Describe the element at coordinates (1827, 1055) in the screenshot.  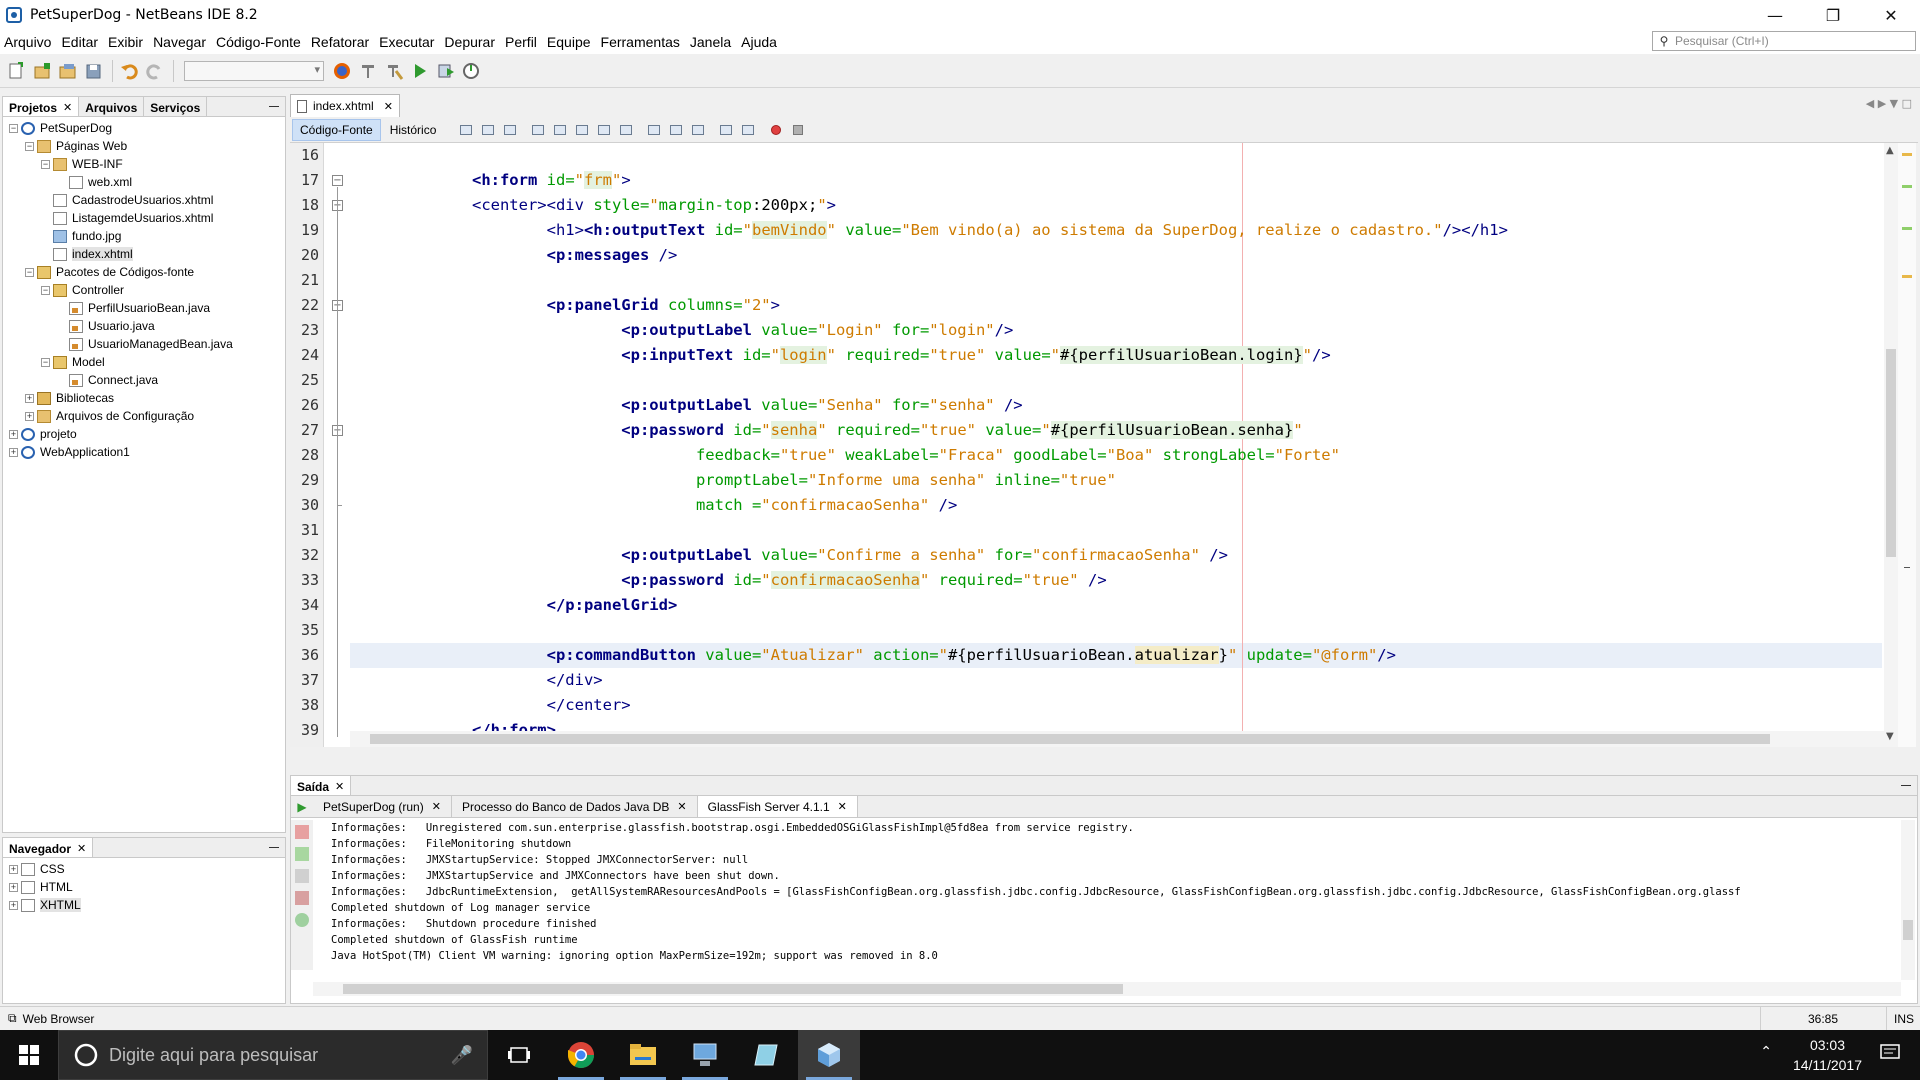
I see `taskbar-clock: 03:03 14/11/2017` at that location.